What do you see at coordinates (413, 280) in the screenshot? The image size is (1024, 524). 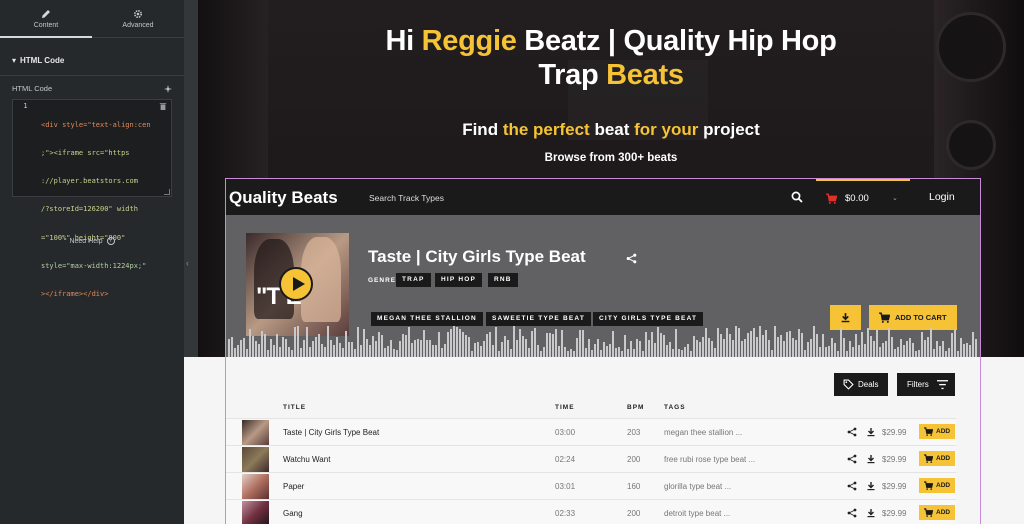 I see `genre-chip: TRAP` at bounding box center [413, 280].